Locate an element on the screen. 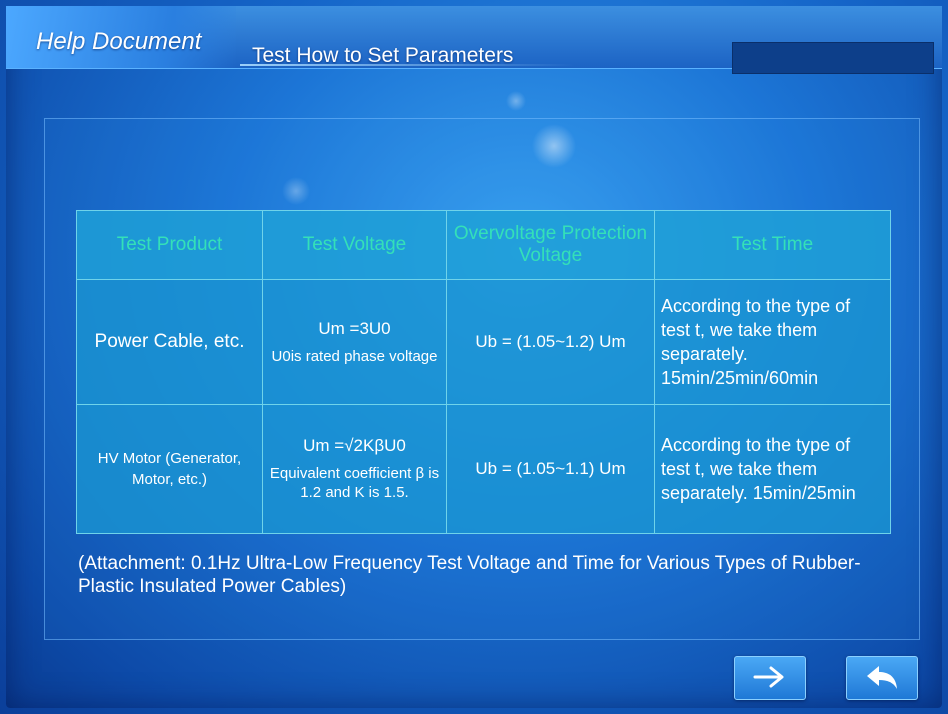  cell-overvoltage: Ub = (1.05~1.1) Um is located at coordinates (550, 469).